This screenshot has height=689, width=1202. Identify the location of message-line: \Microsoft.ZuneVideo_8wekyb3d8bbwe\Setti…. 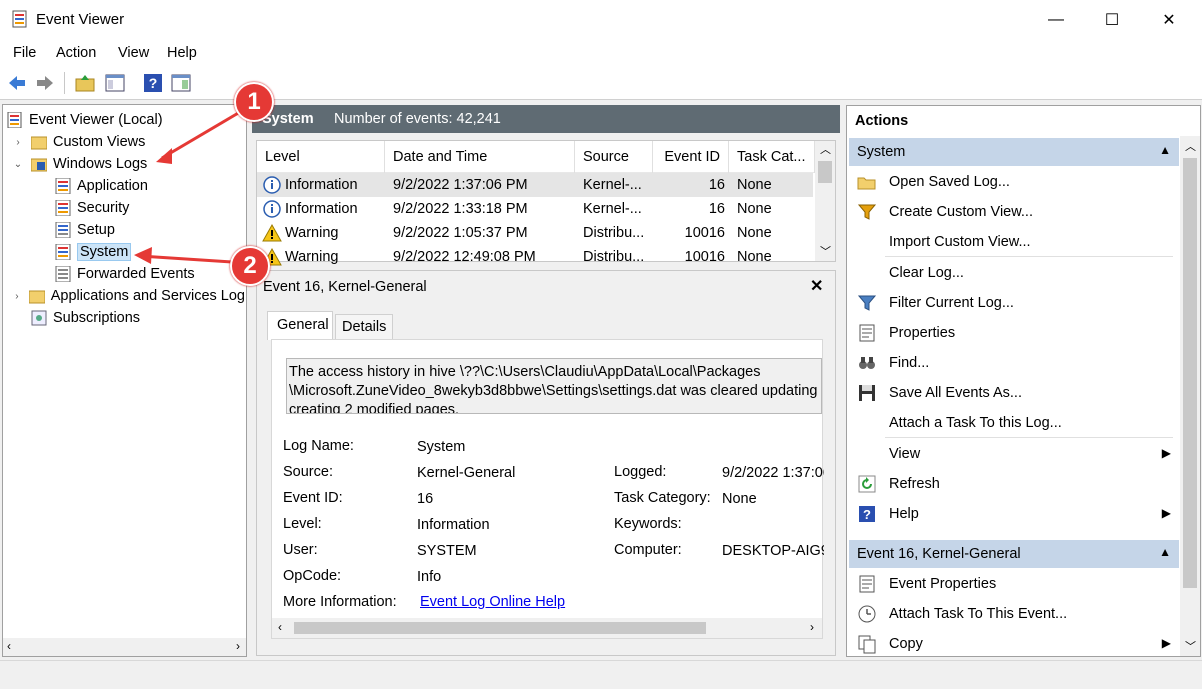
(553, 391).